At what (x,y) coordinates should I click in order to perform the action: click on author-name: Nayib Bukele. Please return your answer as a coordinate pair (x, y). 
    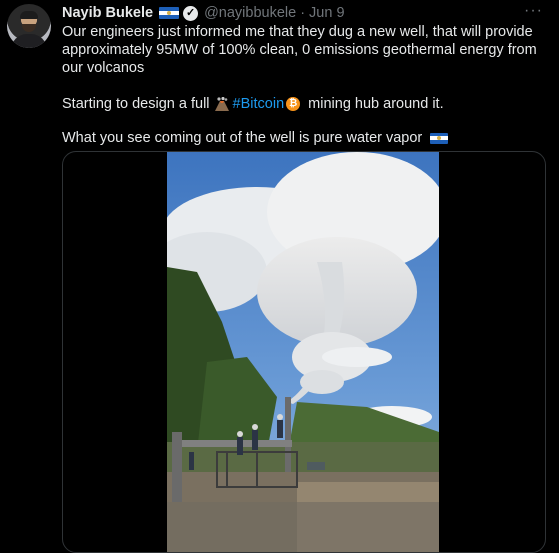
    Looking at the image, I should click on (107, 13).